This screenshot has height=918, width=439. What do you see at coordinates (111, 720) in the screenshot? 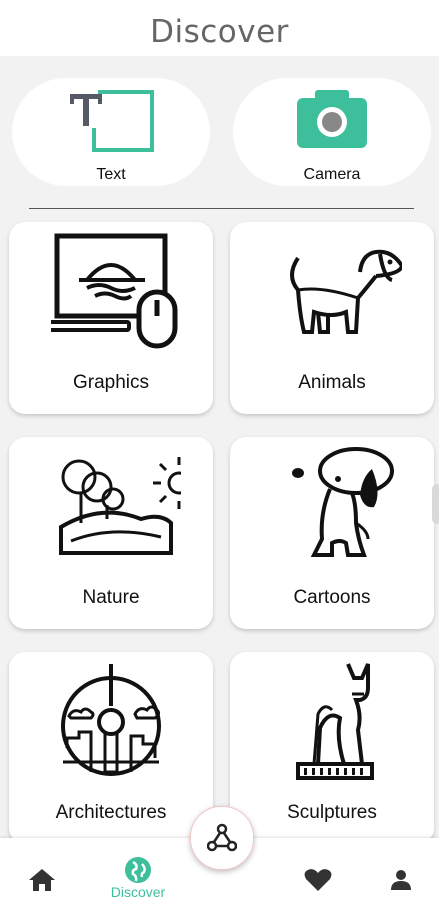
I see `tv-tower-building-icon` at bounding box center [111, 720].